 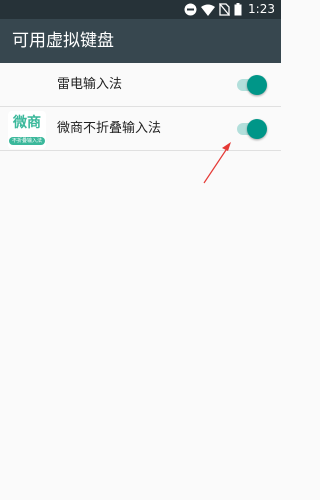 What do you see at coordinates (217, 163) in the screenshot?
I see `annotation-arrow-icon` at bounding box center [217, 163].